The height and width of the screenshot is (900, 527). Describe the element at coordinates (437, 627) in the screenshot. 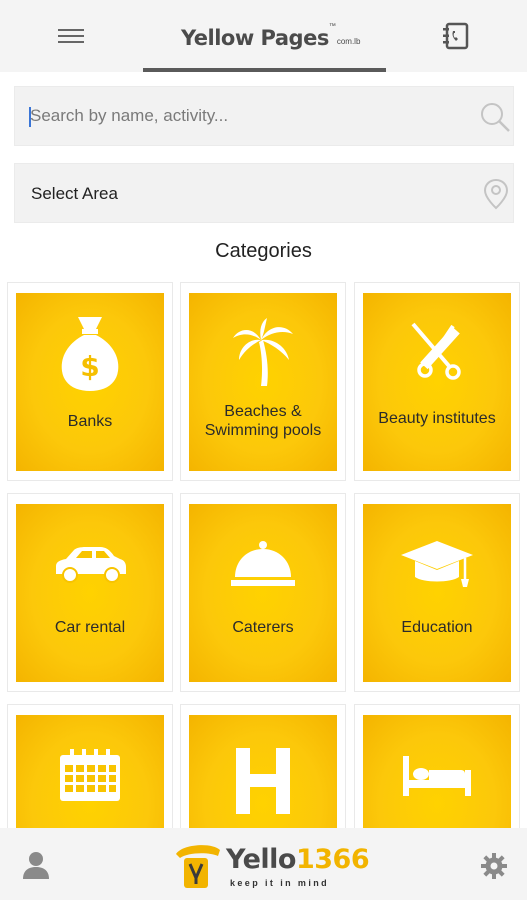

I see `category-label: Education` at that location.